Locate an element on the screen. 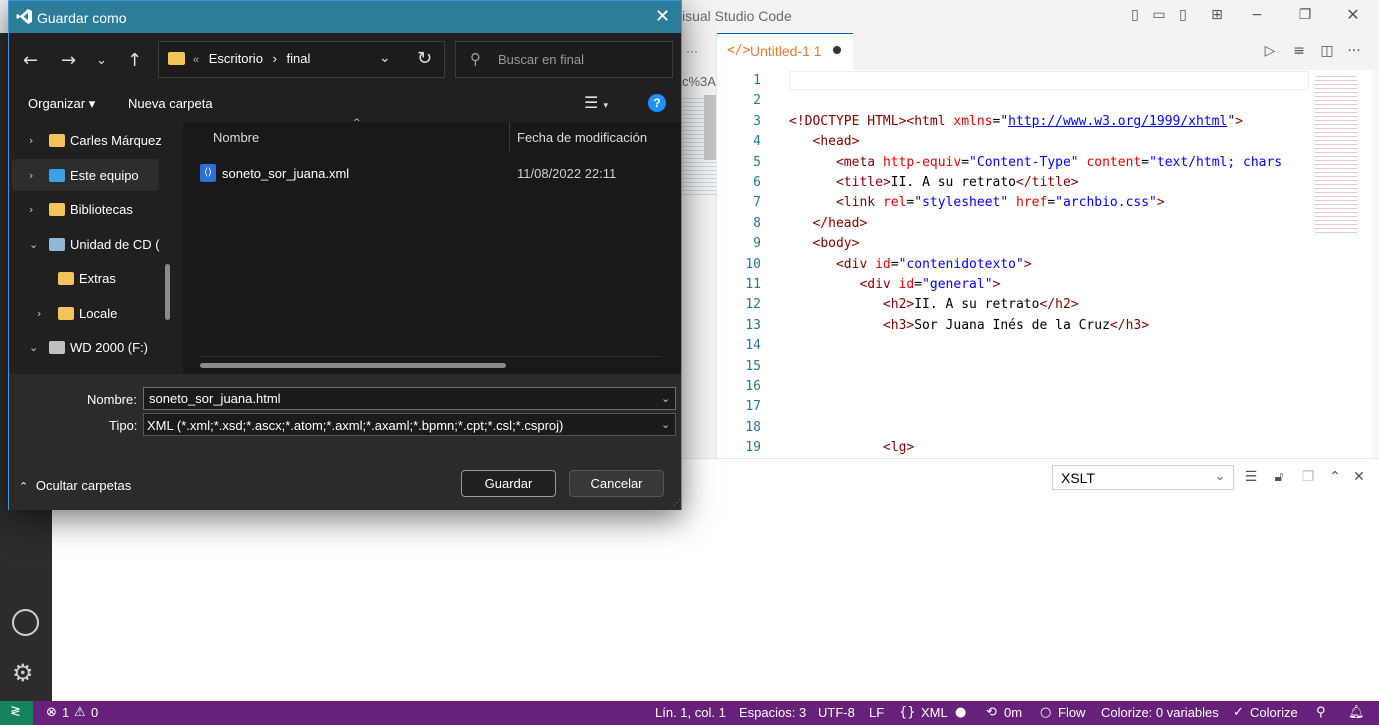 This screenshot has width=1379, height=725. clear-output-icon: ☰ is located at coordinates (1251, 477).